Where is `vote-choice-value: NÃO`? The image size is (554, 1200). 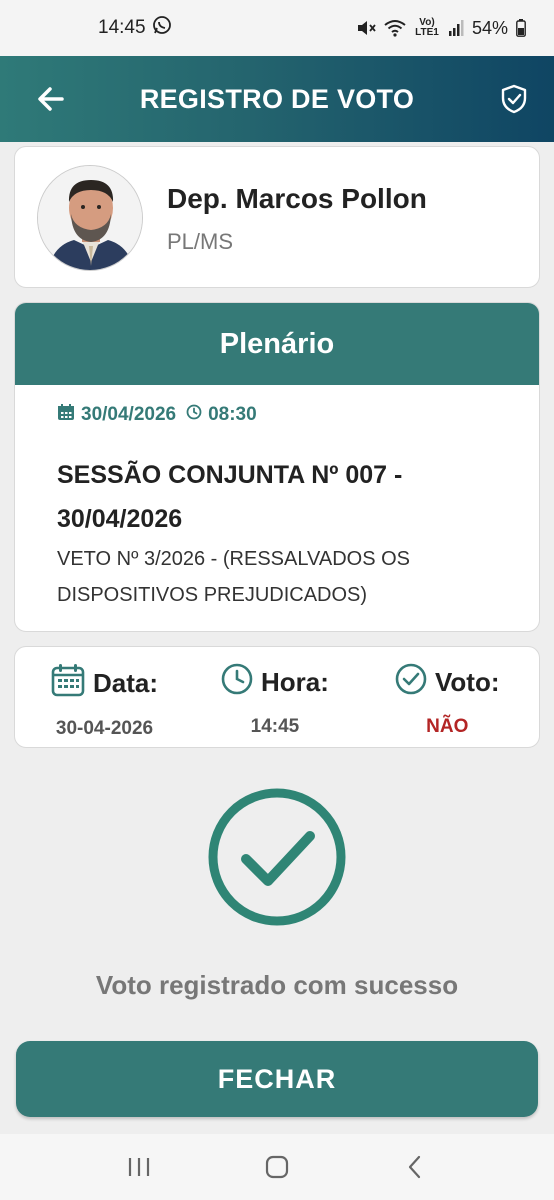
vote-choice-value: NÃO is located at coordinates (447, 726).